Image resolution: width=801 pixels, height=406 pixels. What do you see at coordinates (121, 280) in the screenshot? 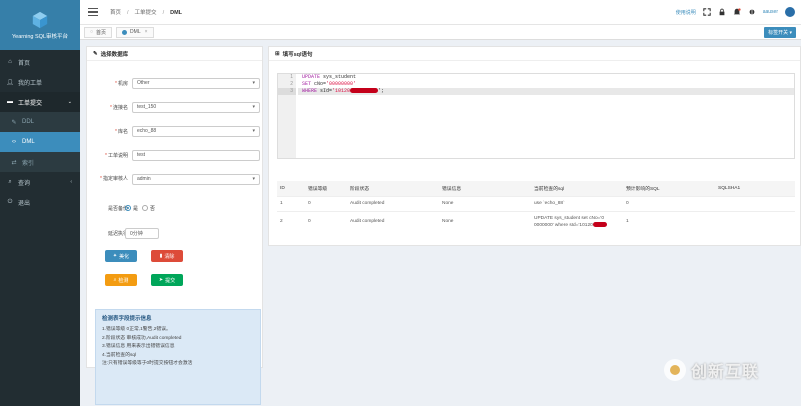
I see `check-button: ⌕ 检测` at bounding box center [121, 280].